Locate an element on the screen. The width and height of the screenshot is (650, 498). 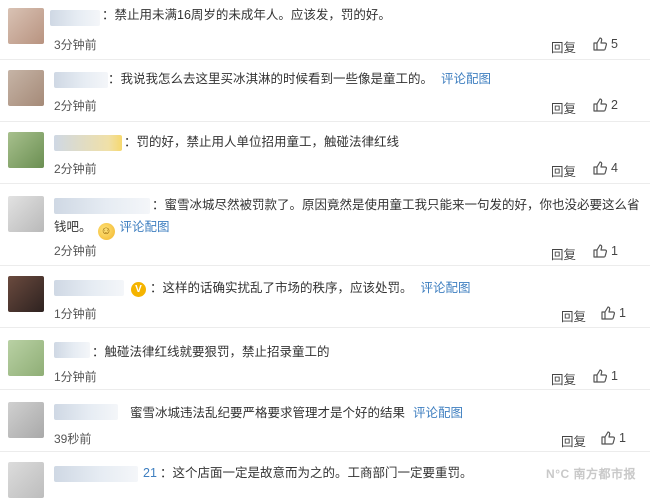
like-count: 4 is located at coordinates (614, 168).